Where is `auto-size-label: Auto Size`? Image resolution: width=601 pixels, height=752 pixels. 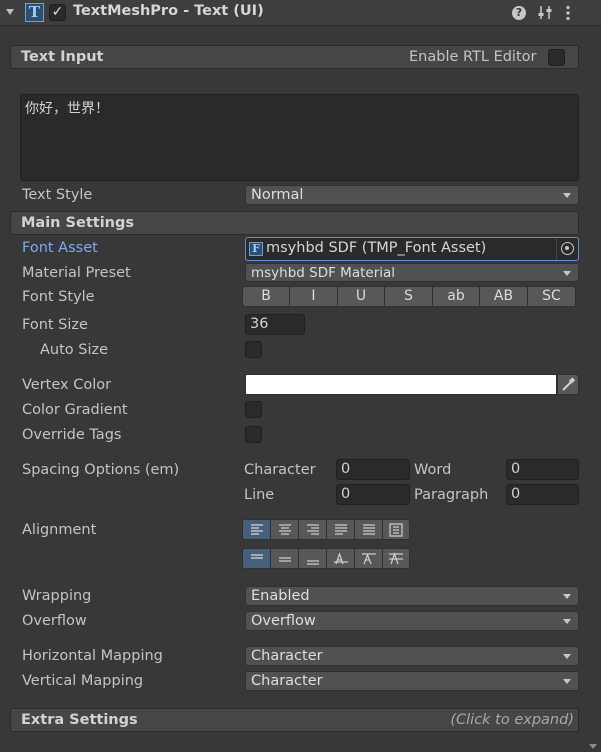 auto-size-label: Auto Size is located at coordinates (74, 350).